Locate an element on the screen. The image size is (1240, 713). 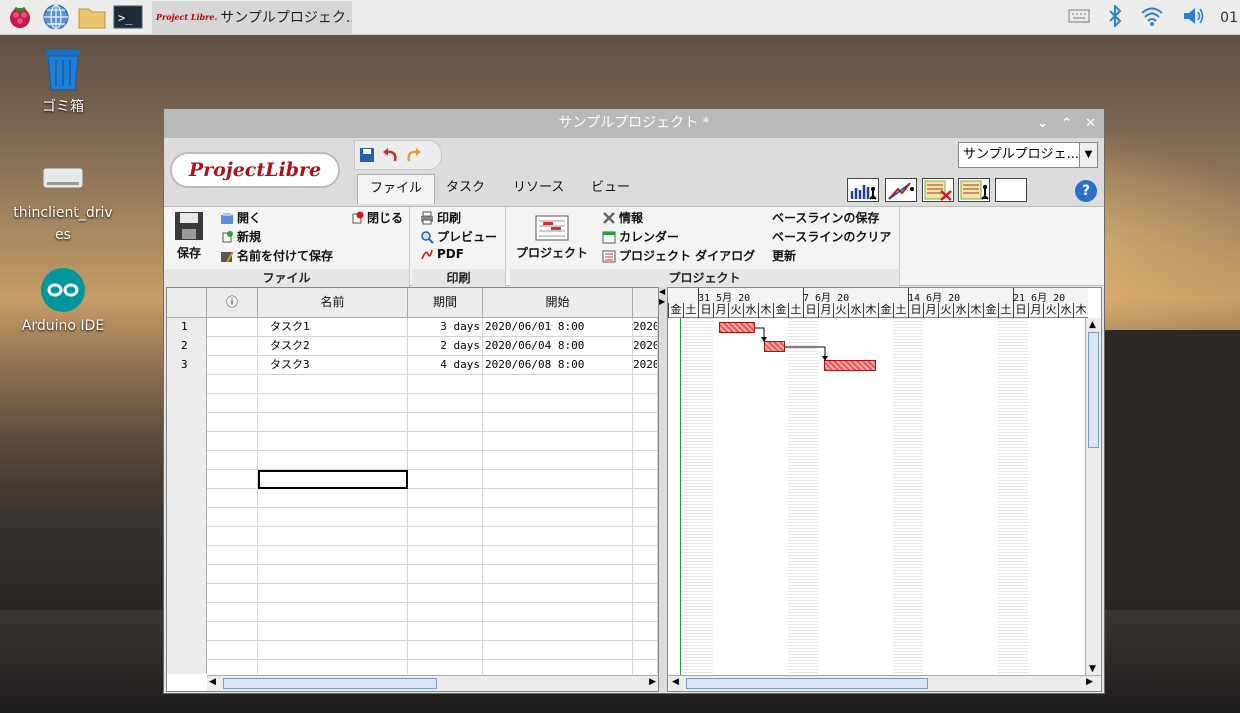
duration-cell: 3 days is located at coordinates (445, 327).